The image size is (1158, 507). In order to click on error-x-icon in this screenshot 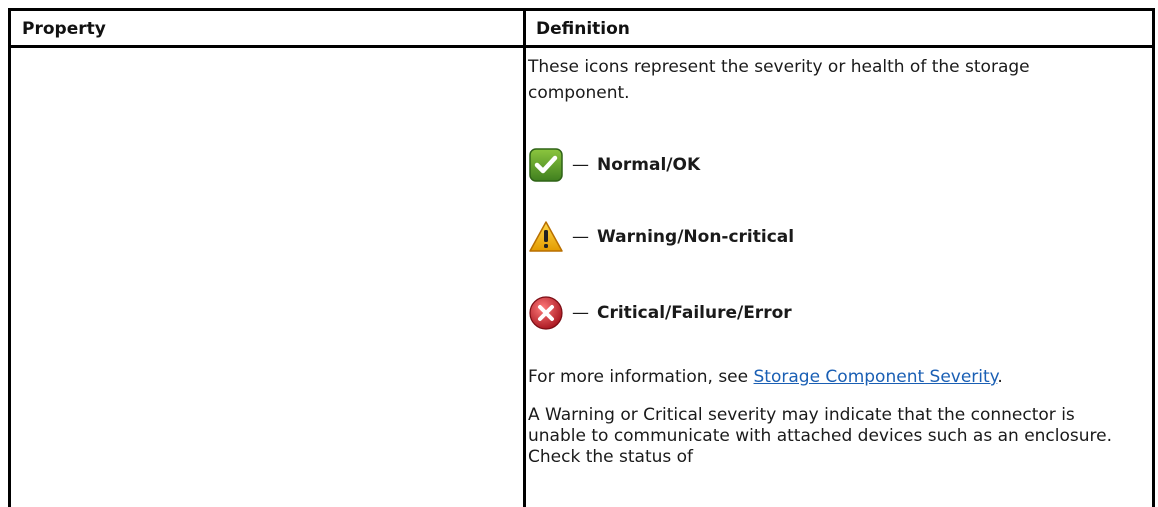, I will do `click(546, 313)`.